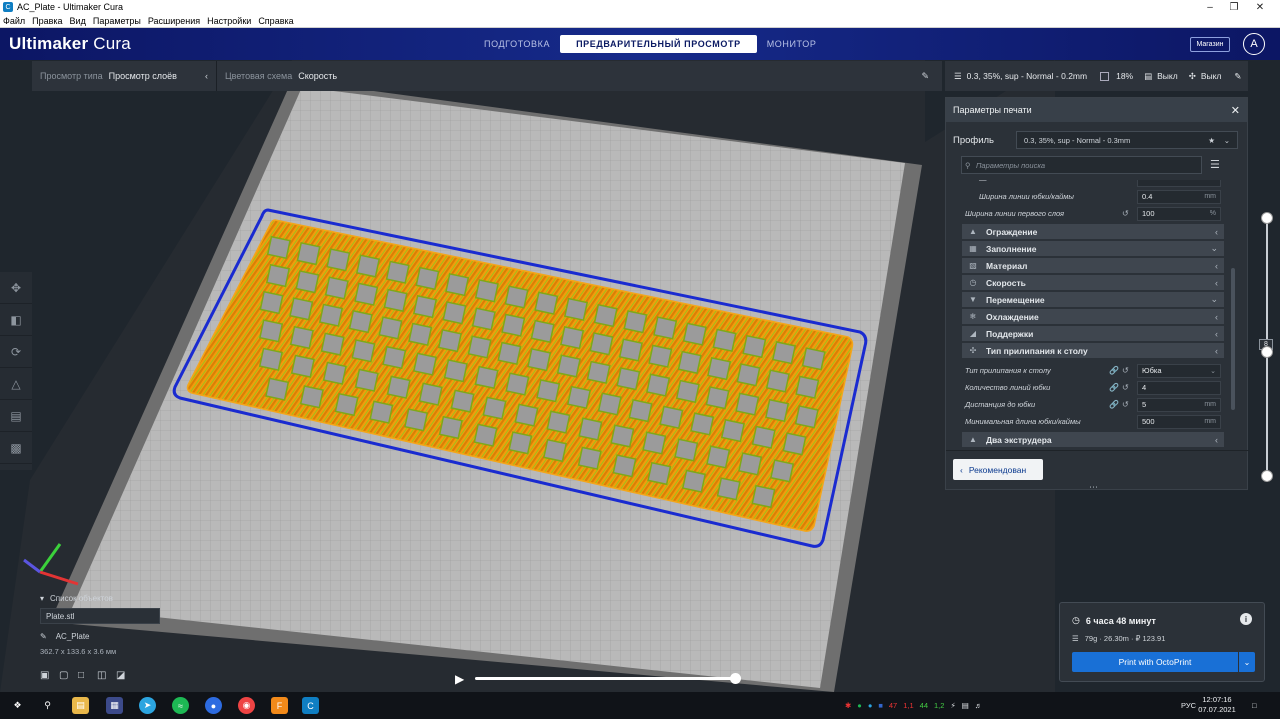 This screenshot has width=1280, height=719. I want to click on chevron-left-icon: ‹, so click(206, 76).